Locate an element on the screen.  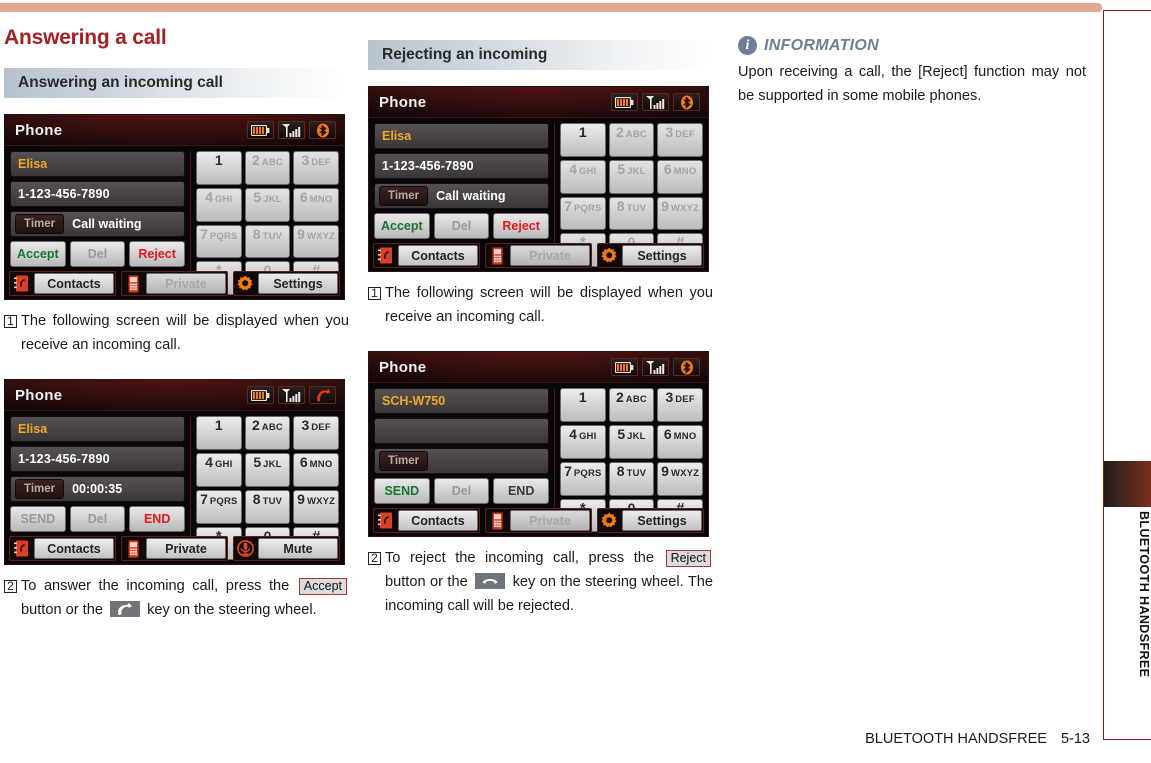
step-number: 1 is located at coordinates (10, 321).